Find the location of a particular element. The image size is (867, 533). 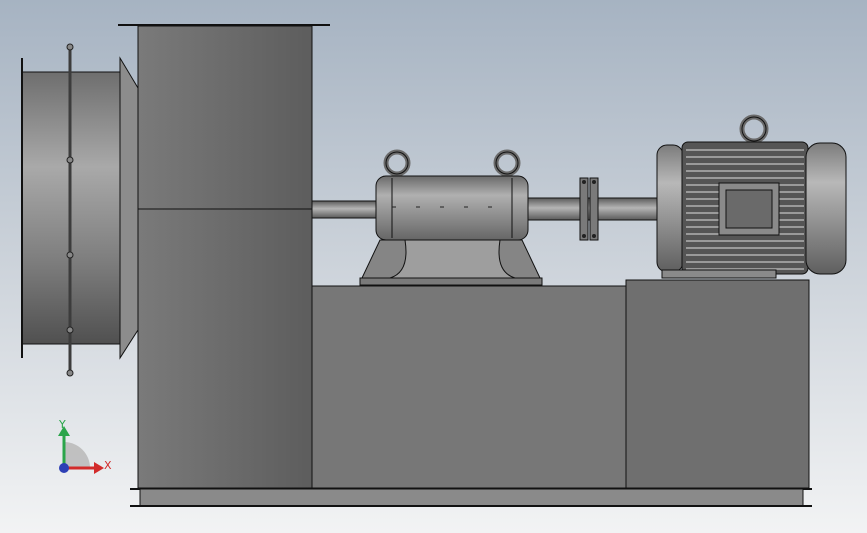

triad-y-label: Y is located at coordinates (62, 424).